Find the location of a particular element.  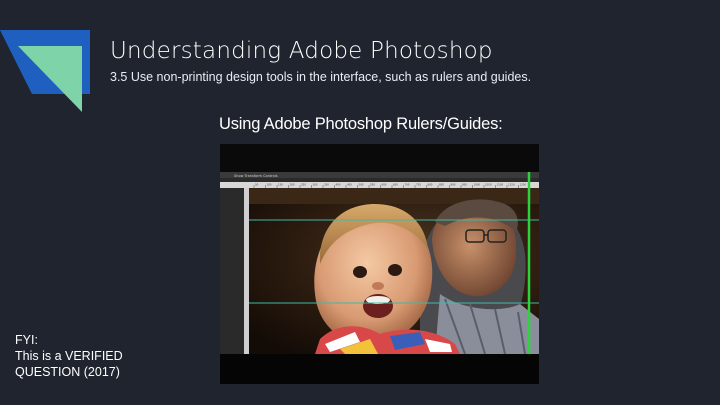

ruler-tick-label: 1150 is located at coordinates (511, 185).